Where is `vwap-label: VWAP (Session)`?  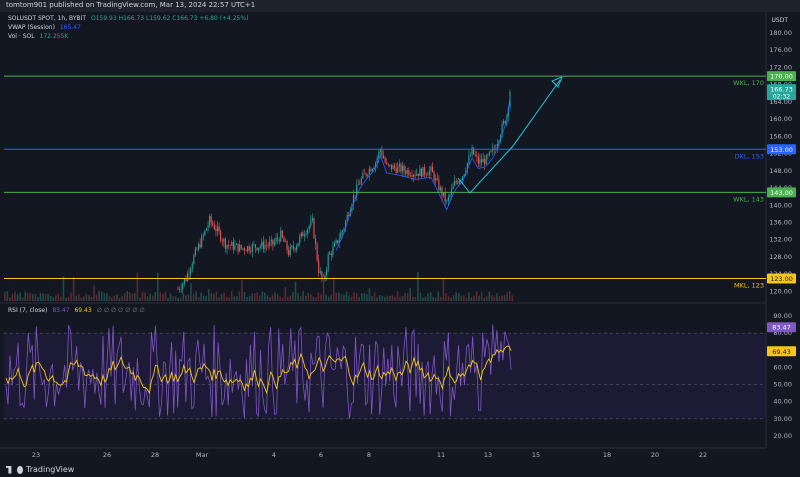
vwap-label: VWAP (Session) is located at coordinates (31, 27).